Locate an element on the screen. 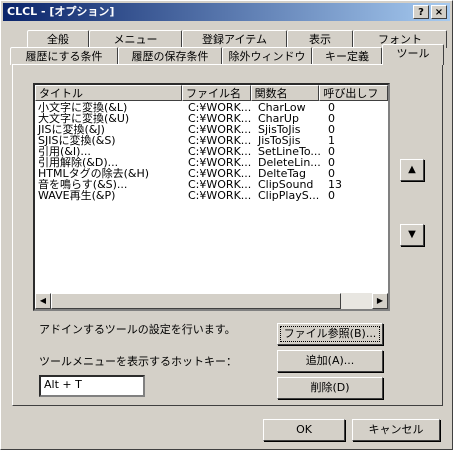  table-row: WAVE再生(&P) C:¥WORK... ClipPlayS... 0 is located at coordinates (211, 195).